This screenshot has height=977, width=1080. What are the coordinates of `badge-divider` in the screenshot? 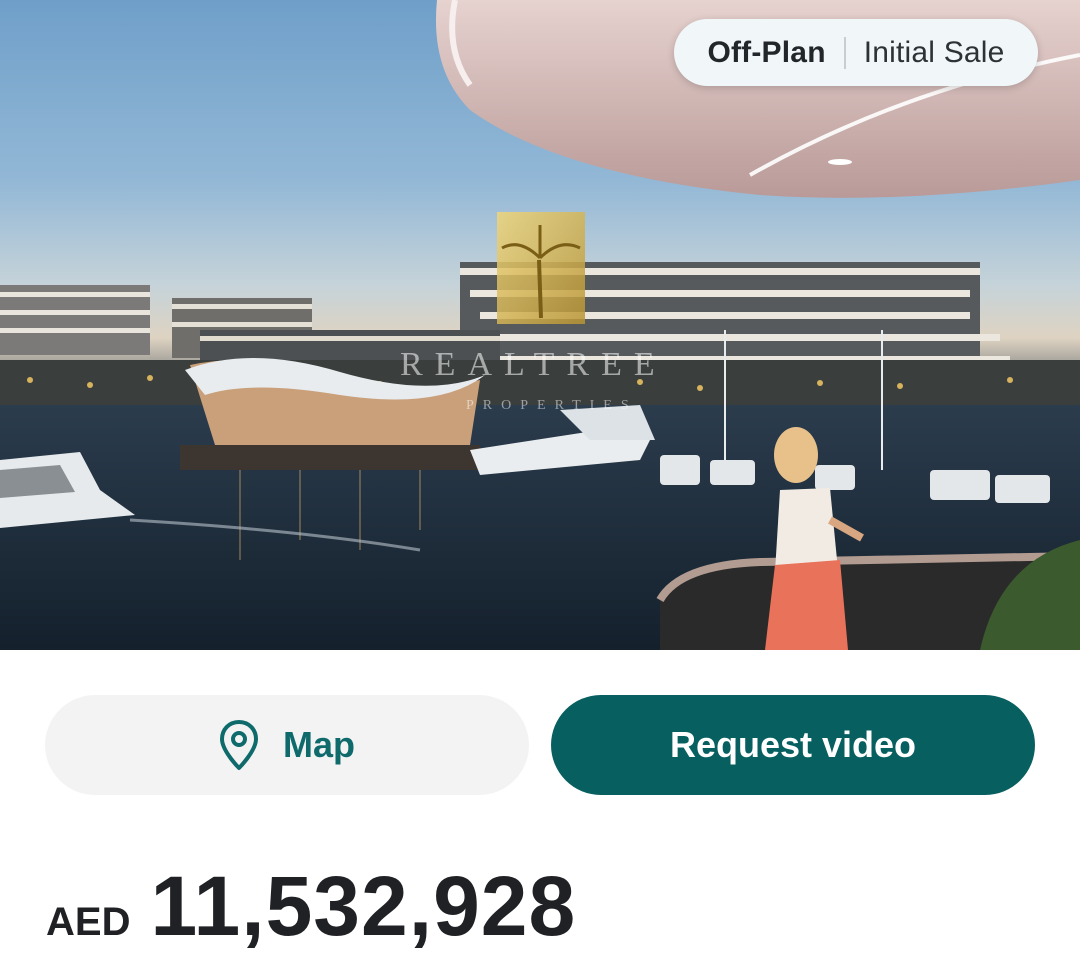 It's located at (844, 52).